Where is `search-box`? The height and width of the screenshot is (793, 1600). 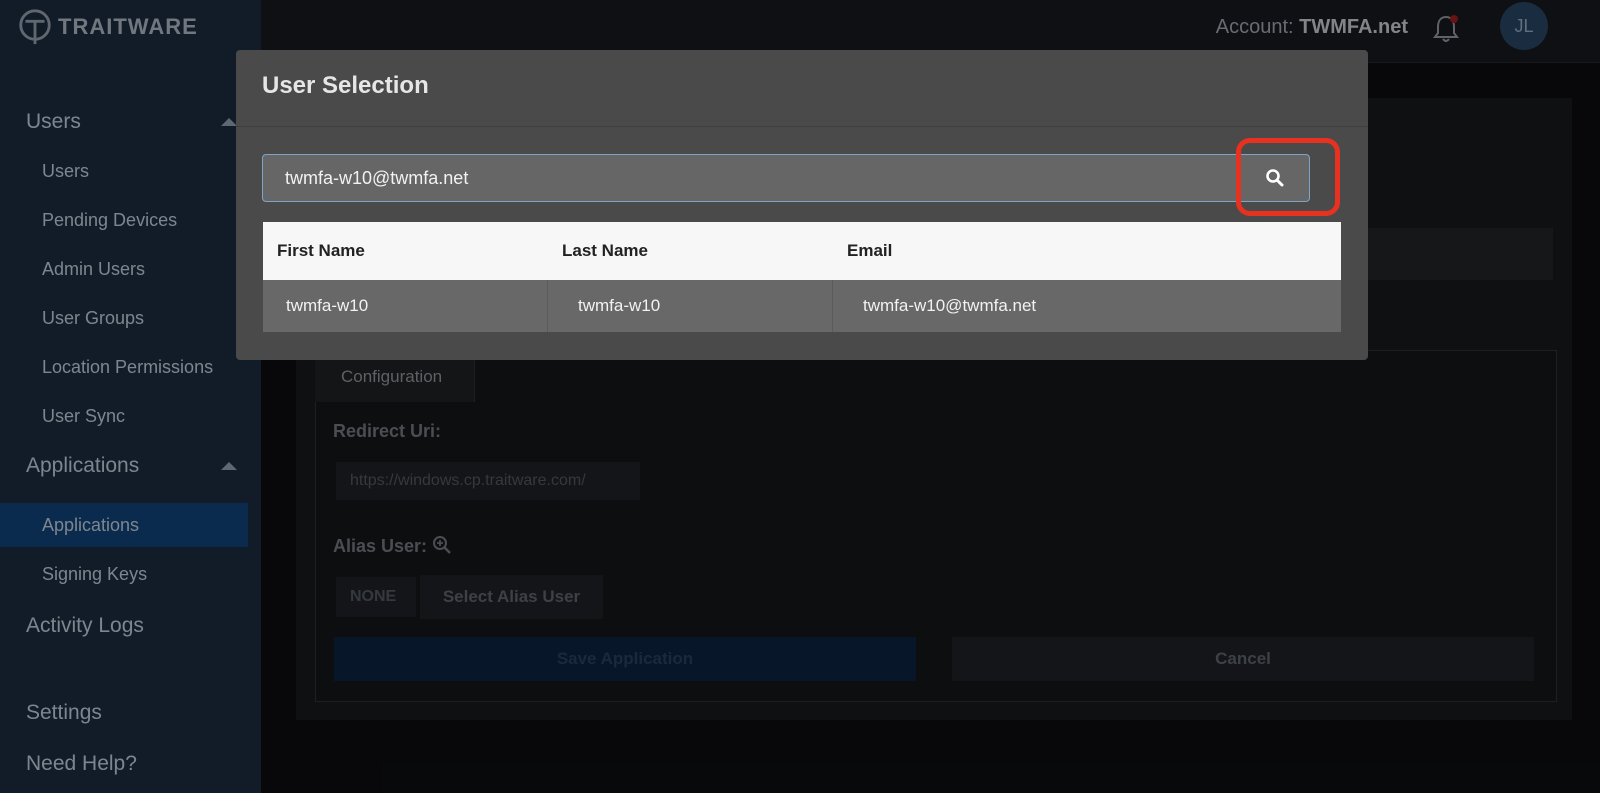
search-box is located at coordinates (786, 178).